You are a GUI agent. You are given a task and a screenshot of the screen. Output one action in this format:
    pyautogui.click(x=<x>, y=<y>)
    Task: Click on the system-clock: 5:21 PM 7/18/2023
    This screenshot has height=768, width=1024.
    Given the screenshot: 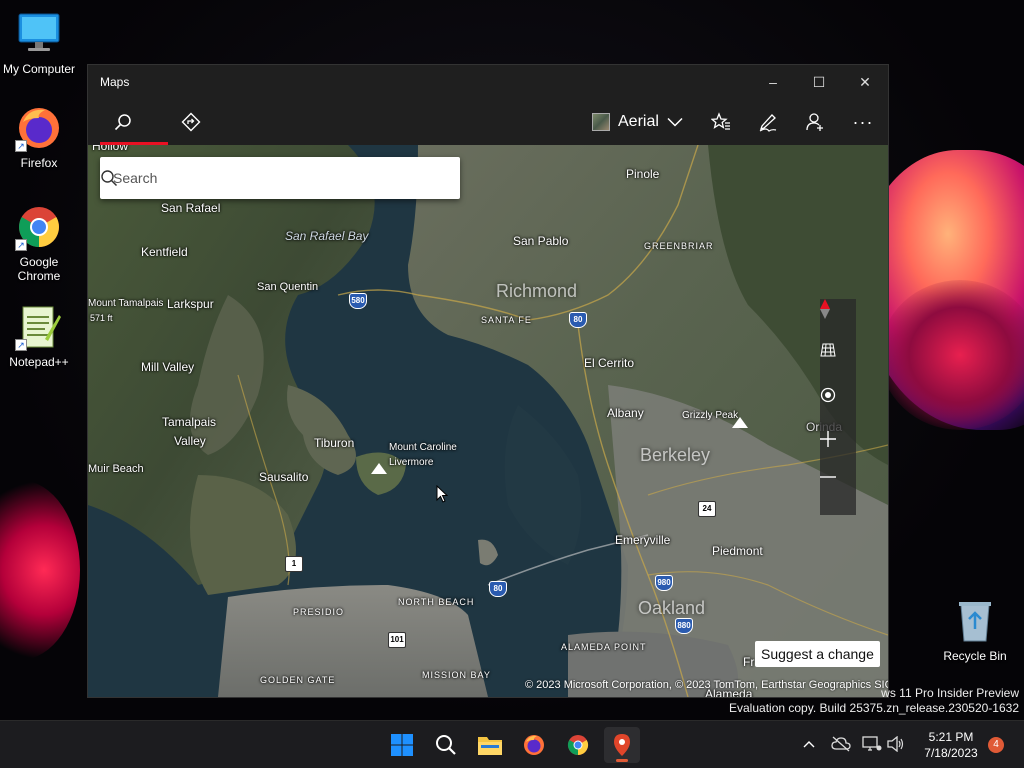 What is the action you would take?
    pyautogui.click(x=951, y=745)
    